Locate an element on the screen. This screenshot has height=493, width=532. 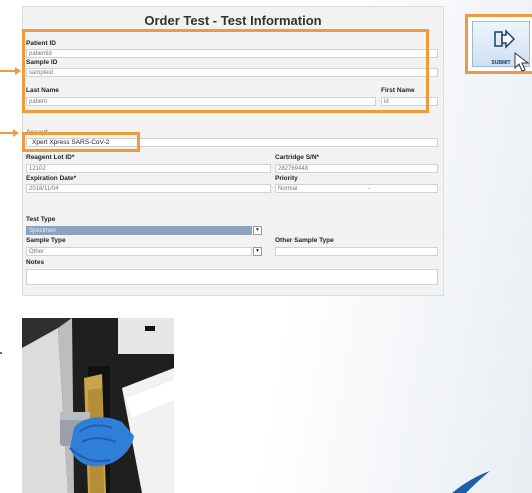
priority-label: Priority is located at coordinates (286, 178).